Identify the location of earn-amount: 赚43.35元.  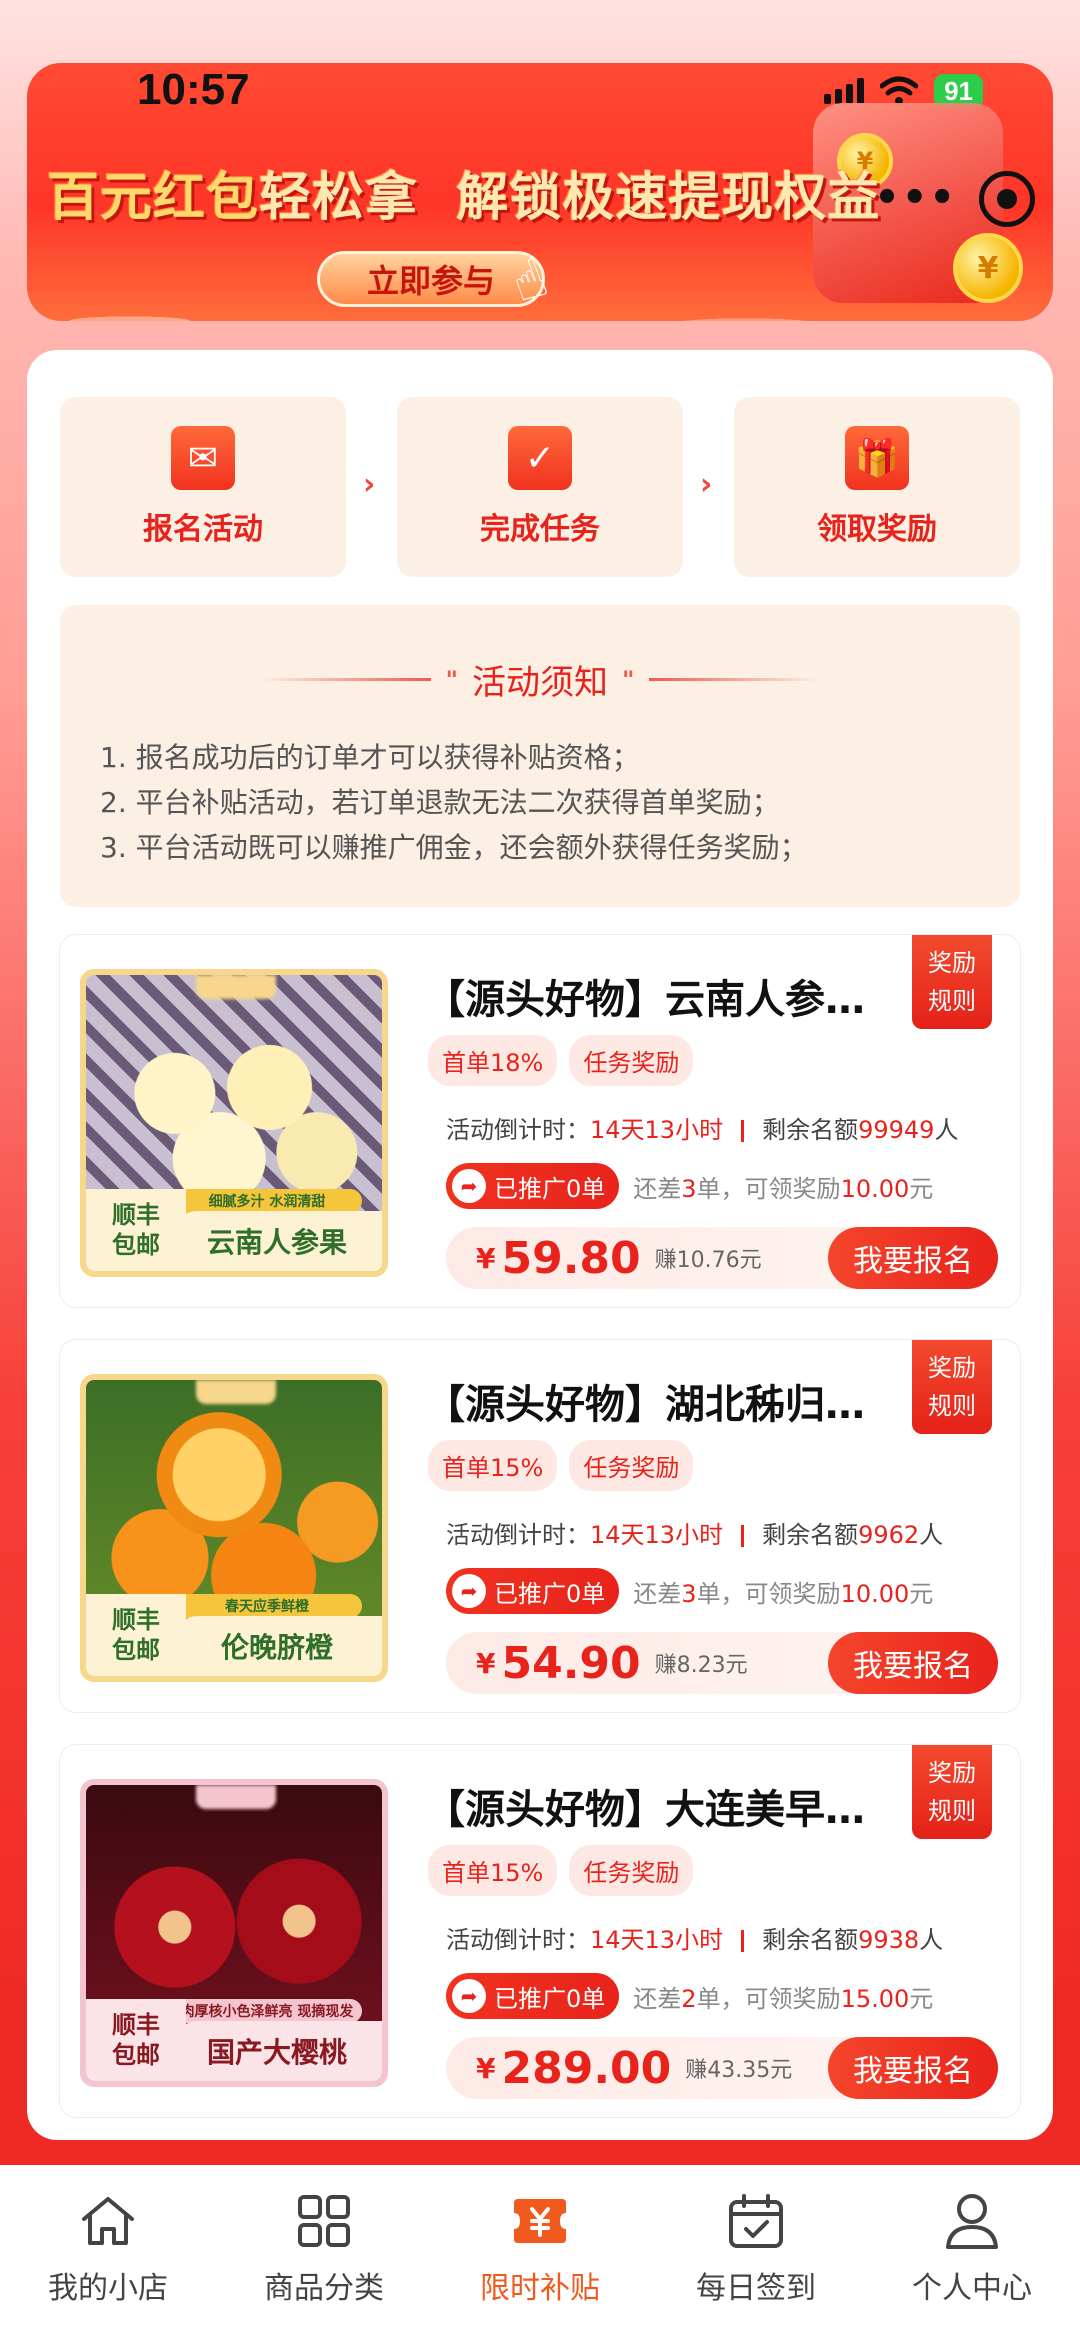
(739, 2070).